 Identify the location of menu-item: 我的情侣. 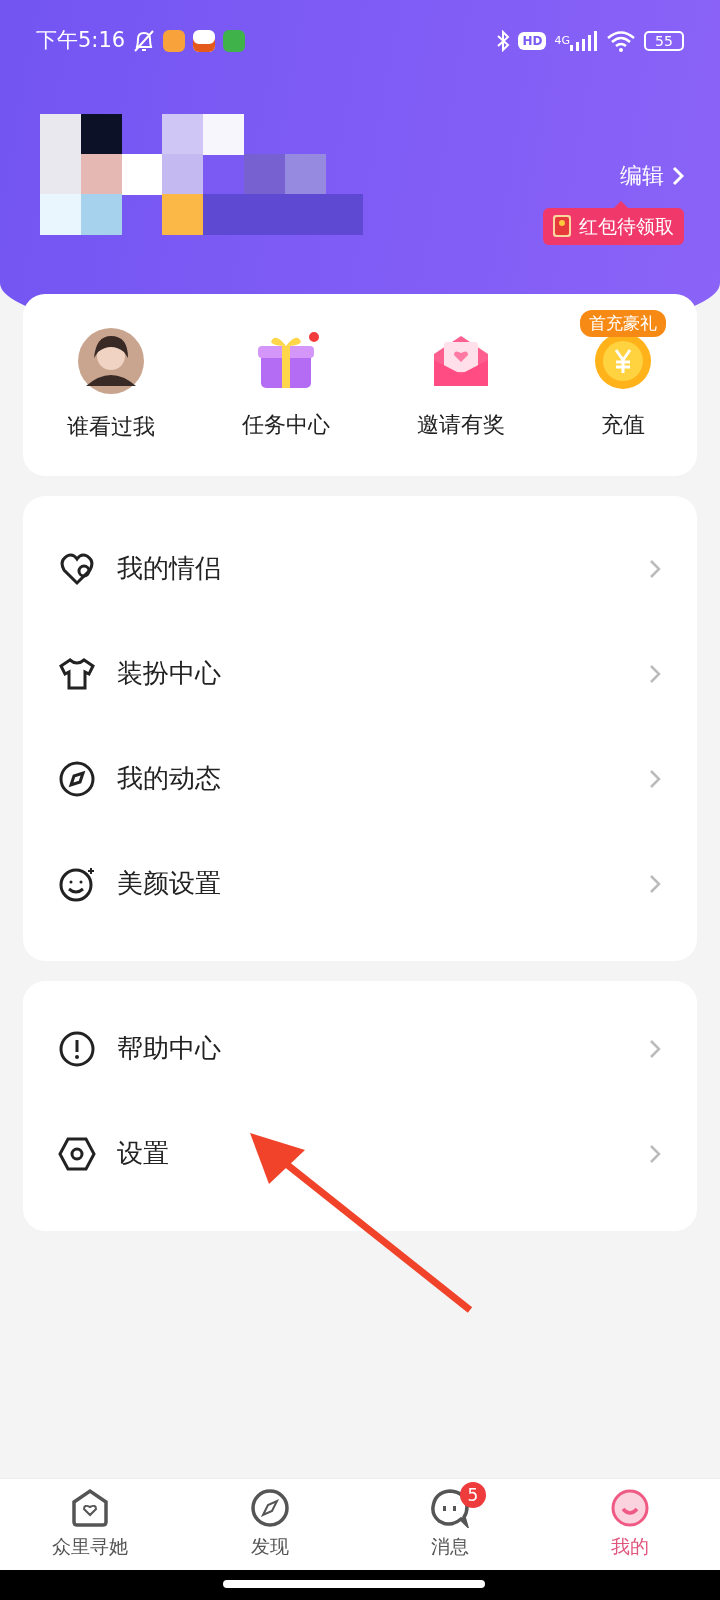
(360, 568).